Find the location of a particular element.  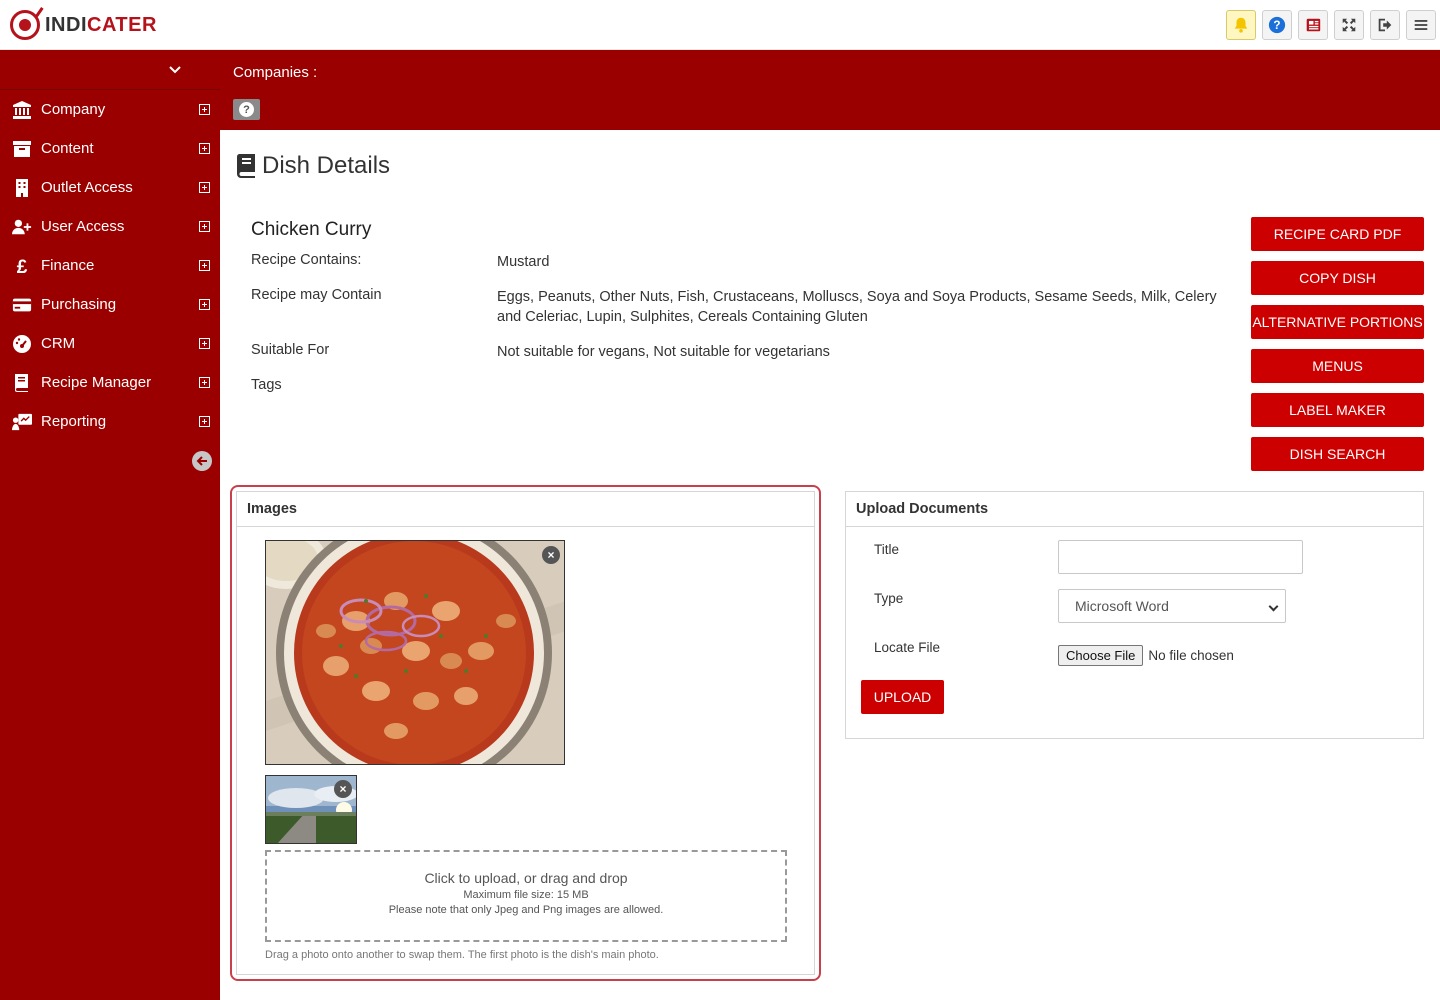

sidebar-item-company: Company is located at coordinates (110, 109).